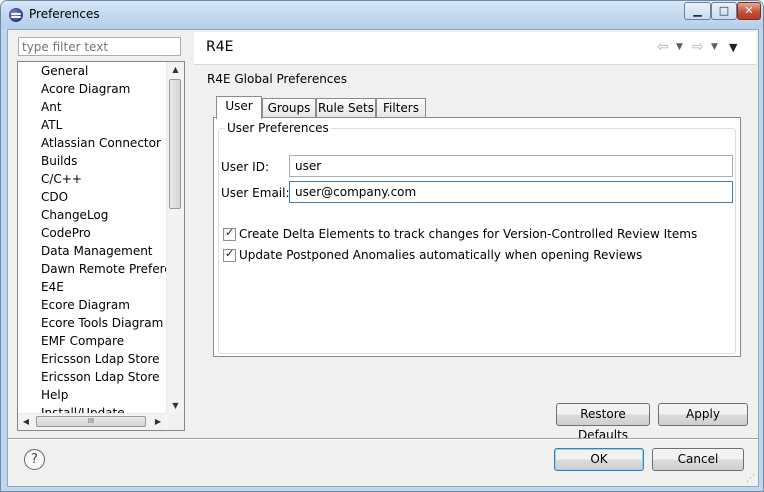 Image resolution: width=764 pixels, height=492 pixels. I want to click on tree-item-ericsson-ldap-store-2: Ericsson Ldap Store, so click(92, 377).